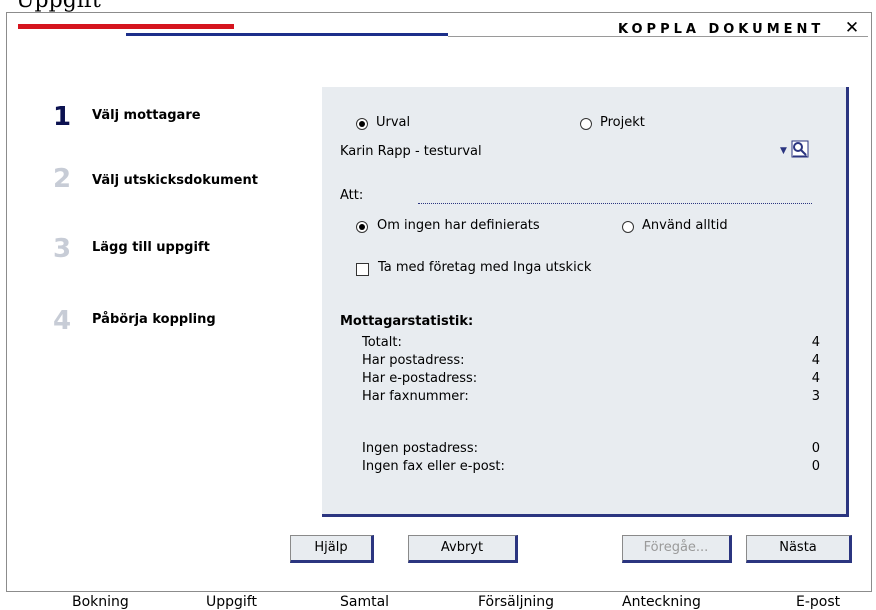  I want to click on stat-label: Har faxnummer:, so click(415, 396).